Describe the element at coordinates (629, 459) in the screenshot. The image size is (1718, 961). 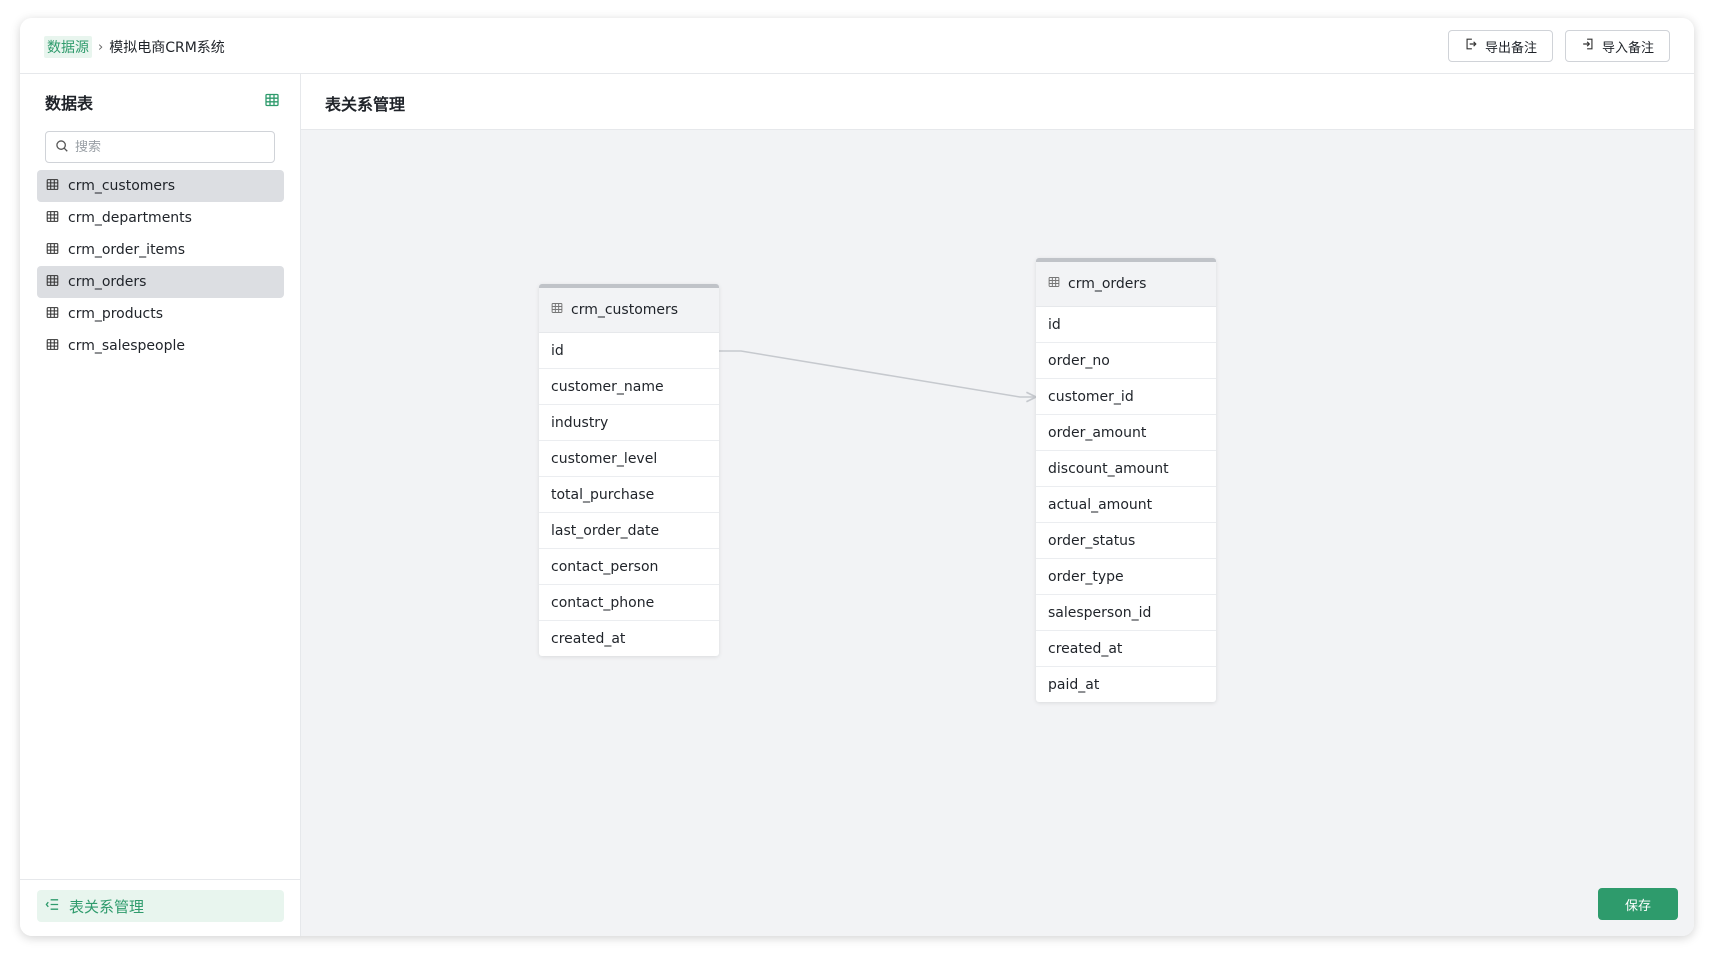
I see `er-field: customer_level` at that location.